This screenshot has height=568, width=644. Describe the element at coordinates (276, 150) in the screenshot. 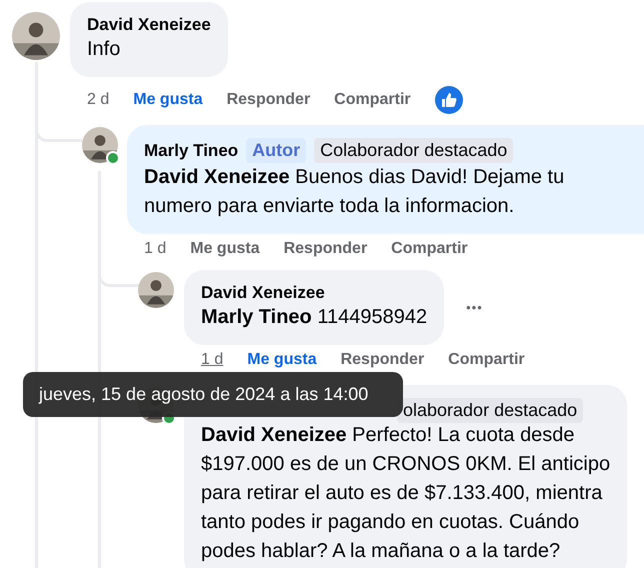

I see `author-badge: Autor` at that location.